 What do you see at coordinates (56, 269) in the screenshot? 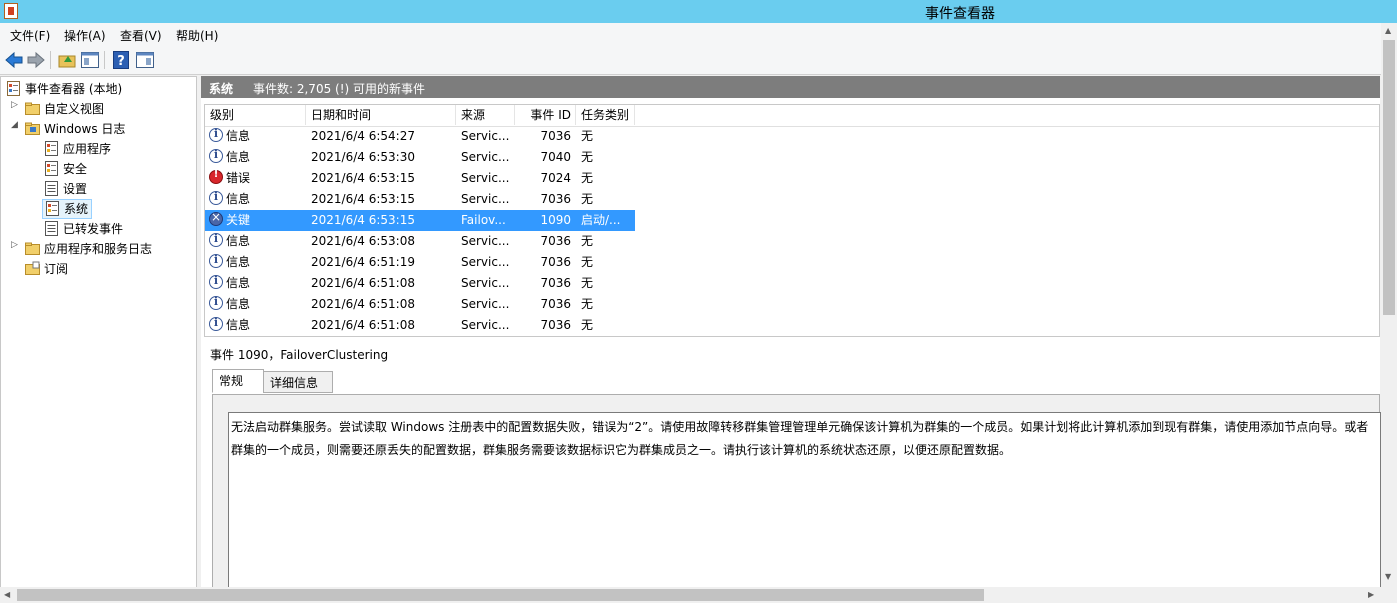
I see `tree-label: 订阅` at bounding box center [56, 269].